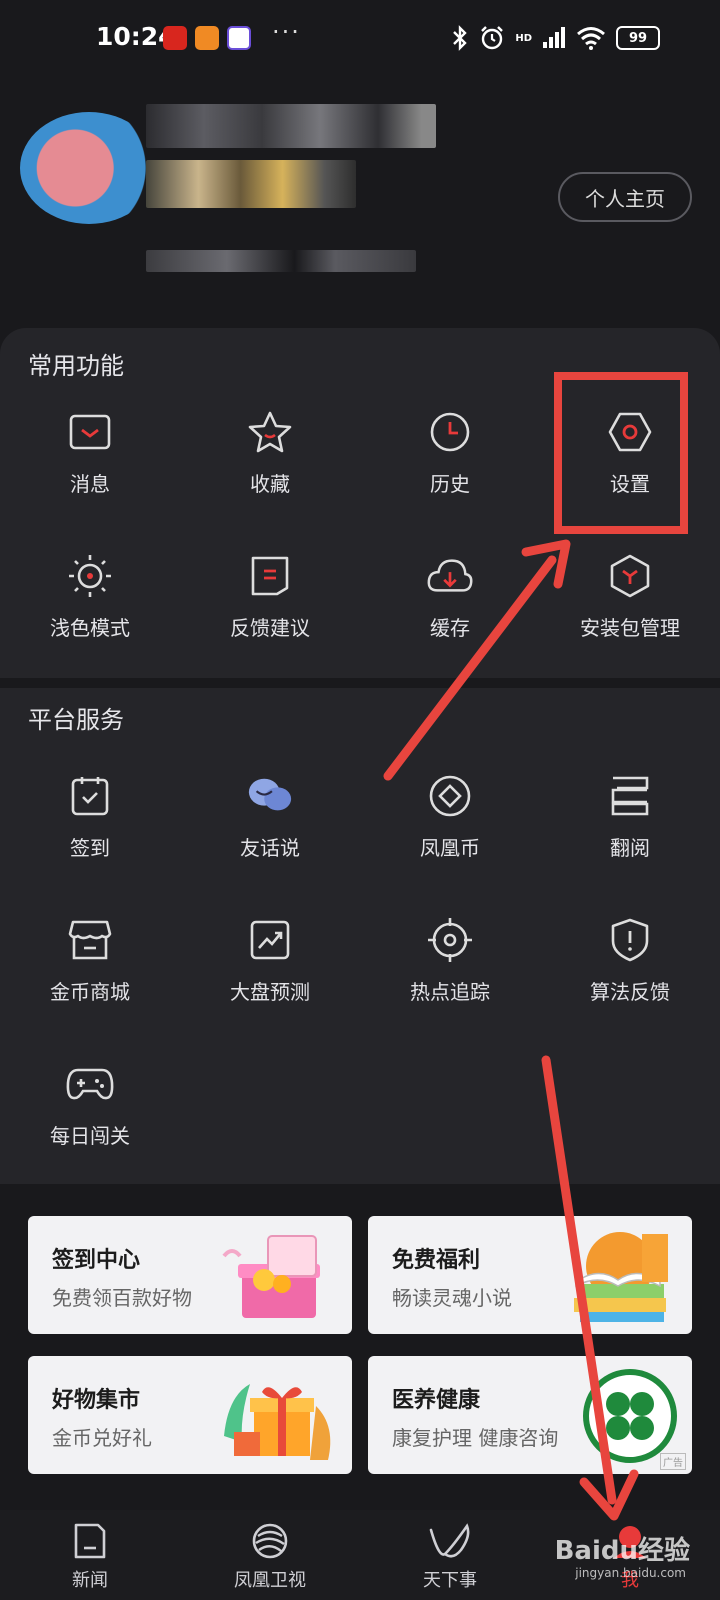 This screenshot has width=720, height=1600. I want to click on grid-item-coin-store: 金币商城, so click(90, 960).